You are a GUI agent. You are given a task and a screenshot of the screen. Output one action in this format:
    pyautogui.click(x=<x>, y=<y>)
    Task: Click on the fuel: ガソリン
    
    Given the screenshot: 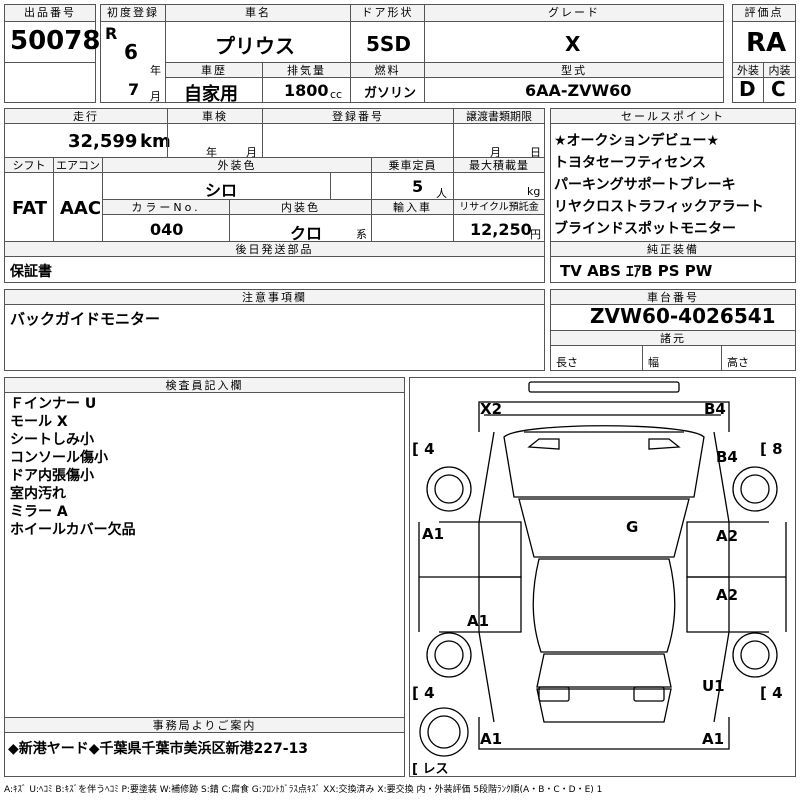 What is the action you would take?
    pyautogui.click(x=390, y=93)
    